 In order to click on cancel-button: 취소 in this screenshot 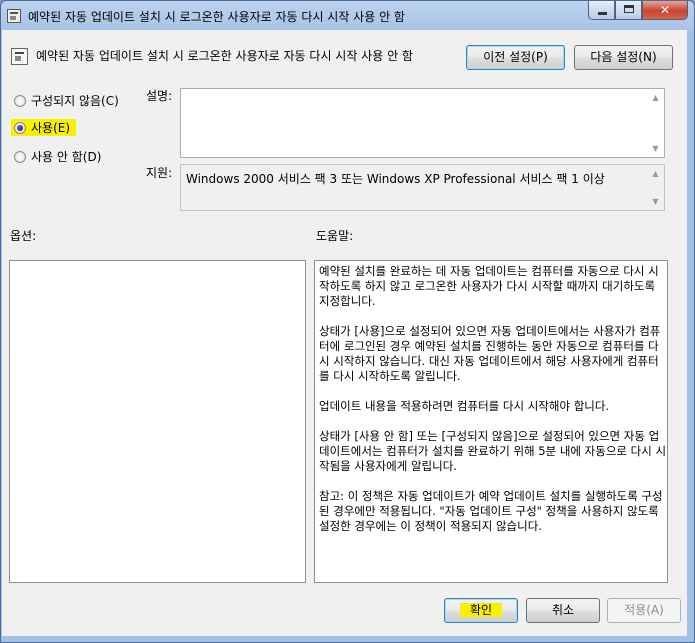, I will do `click(563, 610)`.